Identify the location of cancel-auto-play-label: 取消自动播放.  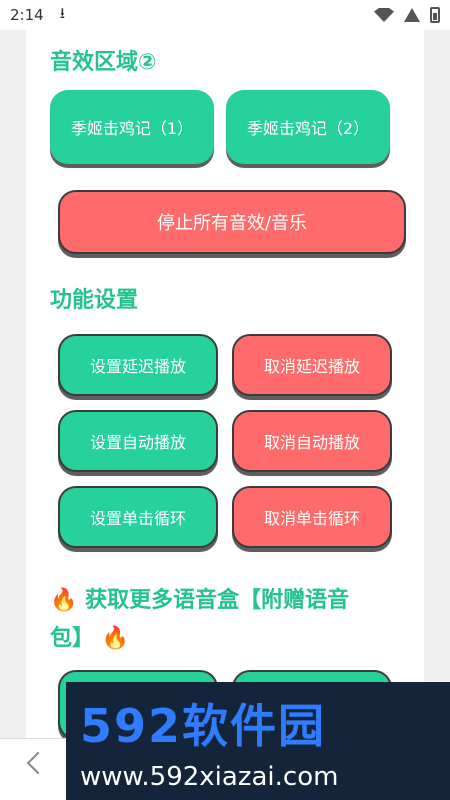
(311, 442).